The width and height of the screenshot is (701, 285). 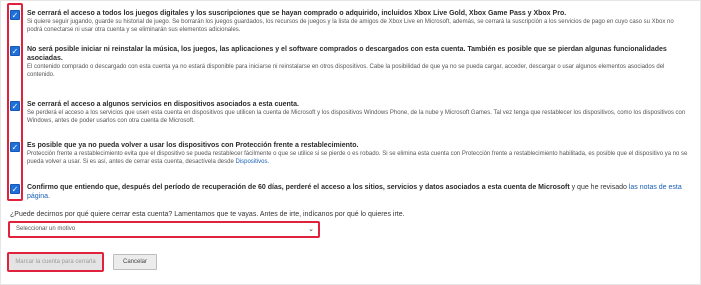 What do you see at coordinates (15, 106) in the screenshot?
I see `confirmation-checkbox-devices: ✓` at bounding box center [15, 106].